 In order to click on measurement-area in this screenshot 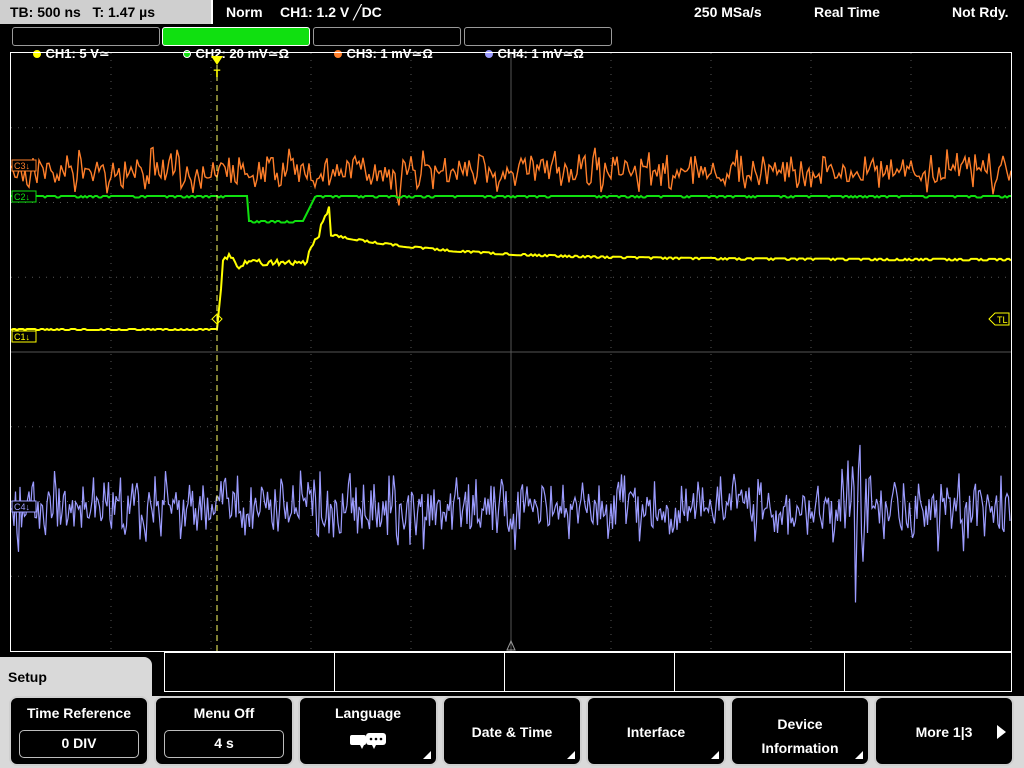, I will do `click(588, 672)`.